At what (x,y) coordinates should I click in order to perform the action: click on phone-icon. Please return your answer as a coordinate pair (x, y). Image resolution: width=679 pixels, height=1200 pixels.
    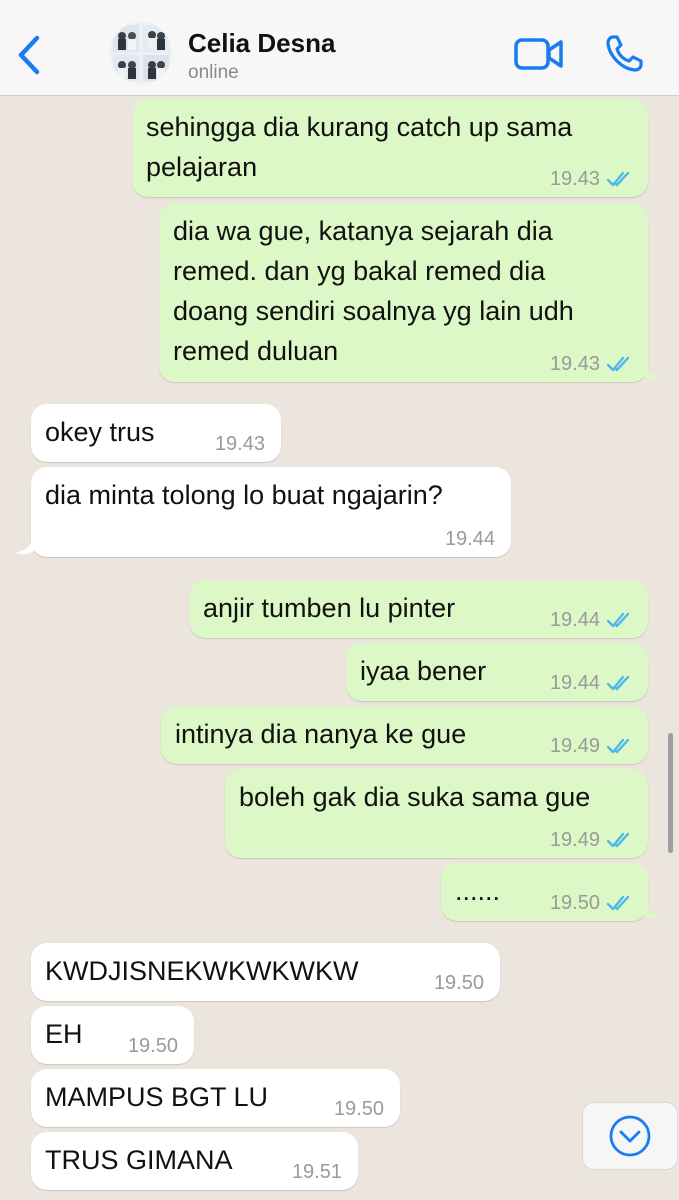
    Looking at the image, I should click on (624, 53).